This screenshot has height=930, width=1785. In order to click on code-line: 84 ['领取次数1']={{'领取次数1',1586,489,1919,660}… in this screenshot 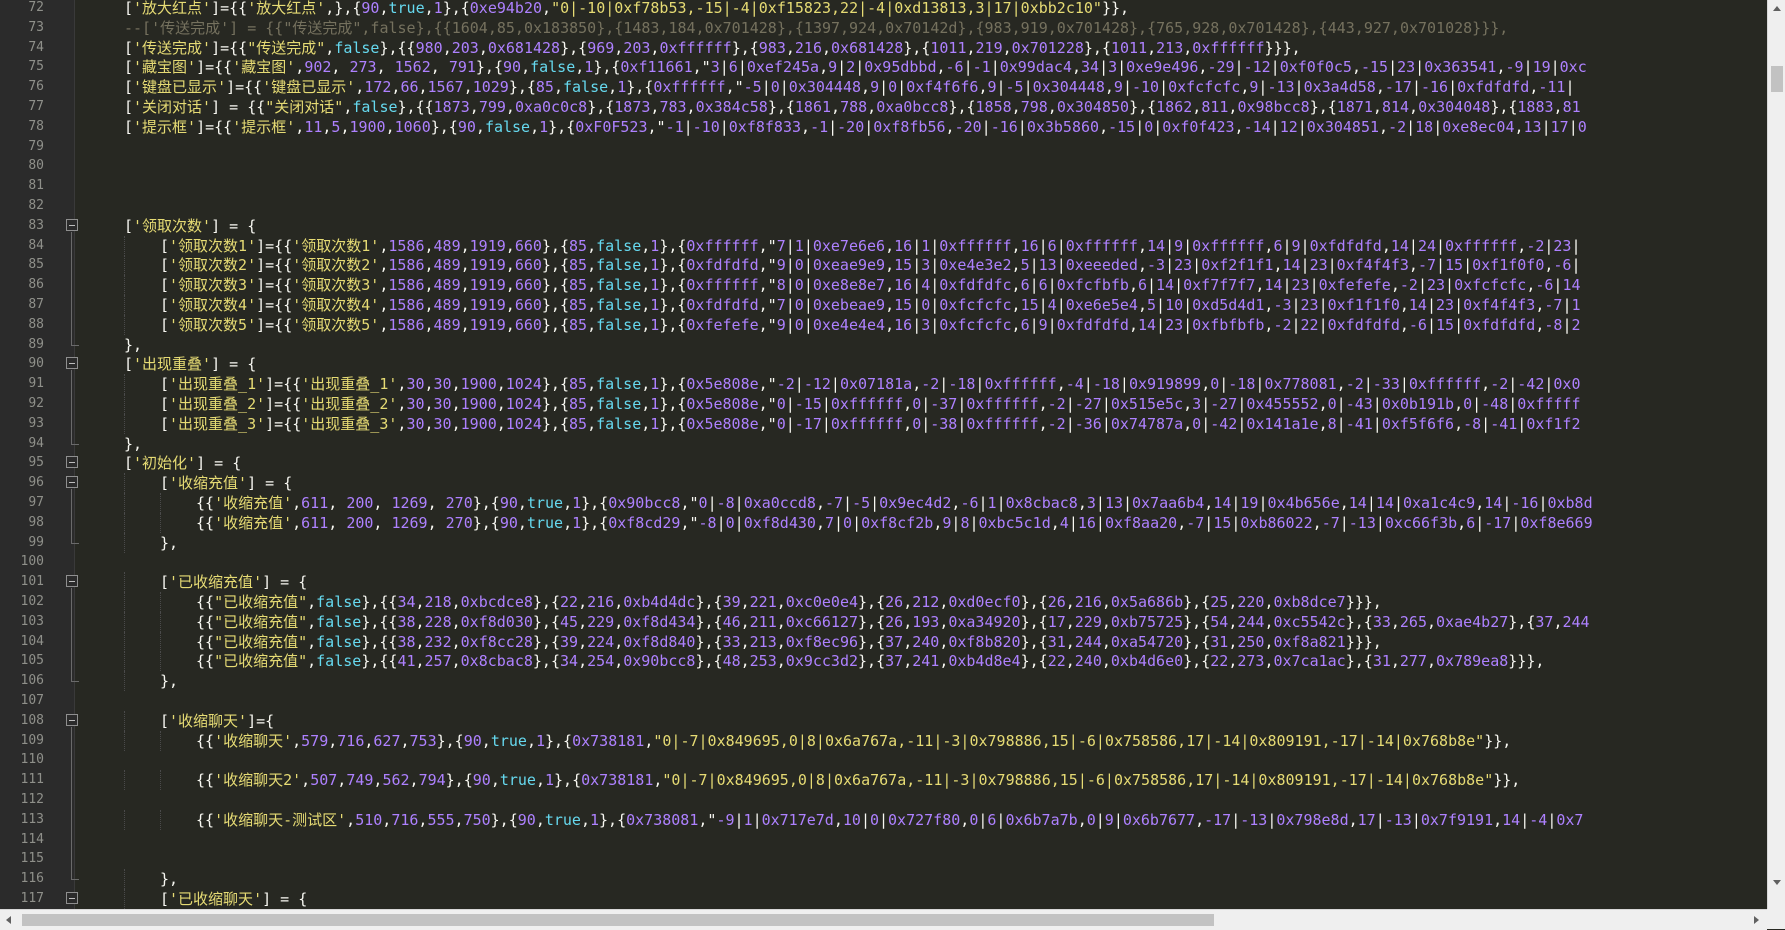, I will do `click(883, 245)`.